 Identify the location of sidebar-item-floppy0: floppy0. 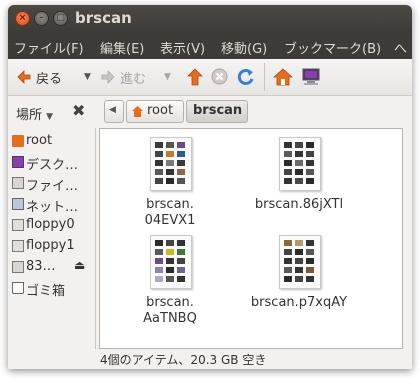
(54, 226).